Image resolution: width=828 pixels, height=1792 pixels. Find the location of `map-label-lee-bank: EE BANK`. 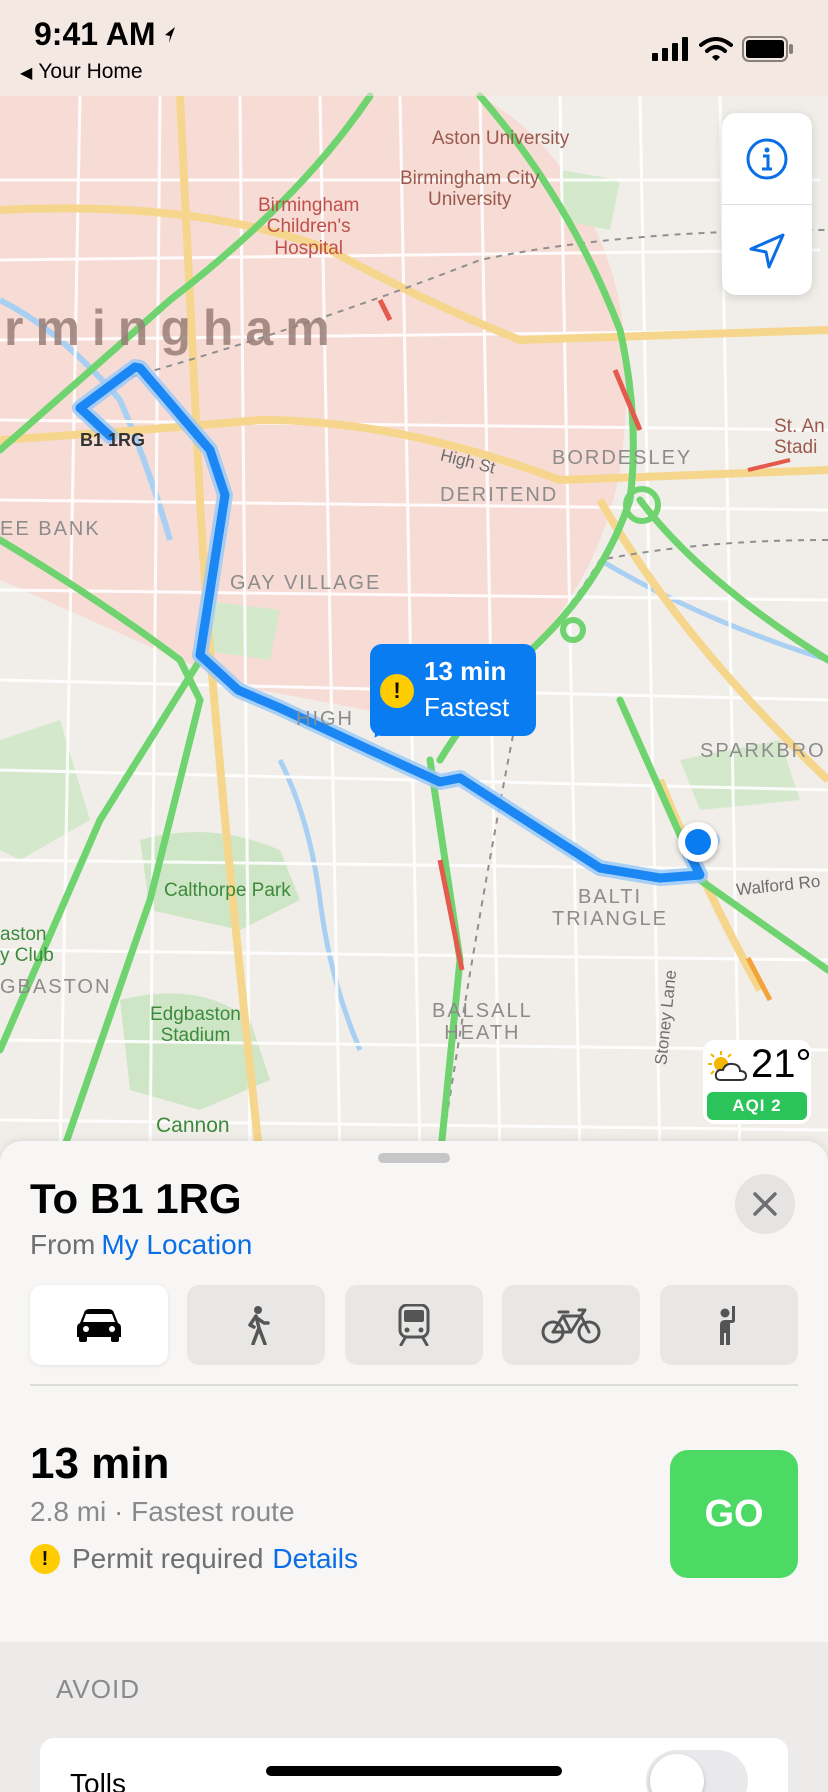

map-label-lee-bank: EE BANK is located at coordinates (50, 529).